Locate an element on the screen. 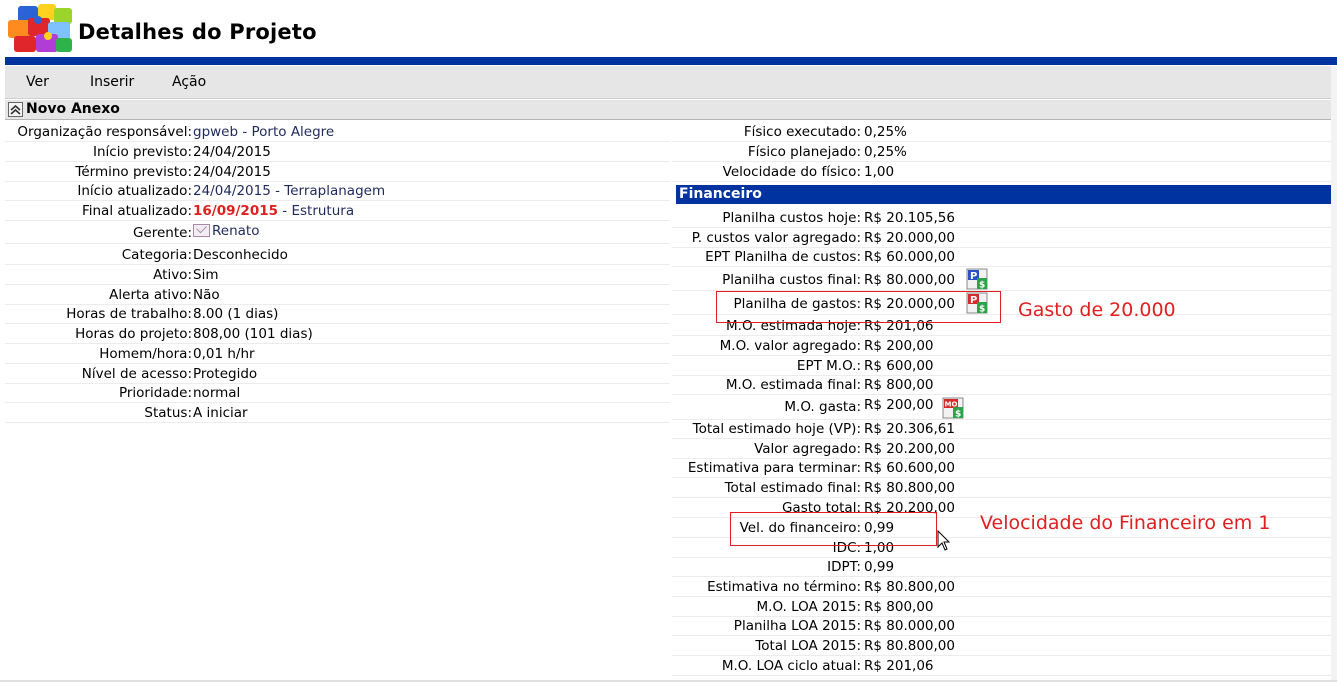 This screenshot has height=682, width=1337. detail-value: 16/09/2015 - Estrutura is located at coordinates (273, 211).